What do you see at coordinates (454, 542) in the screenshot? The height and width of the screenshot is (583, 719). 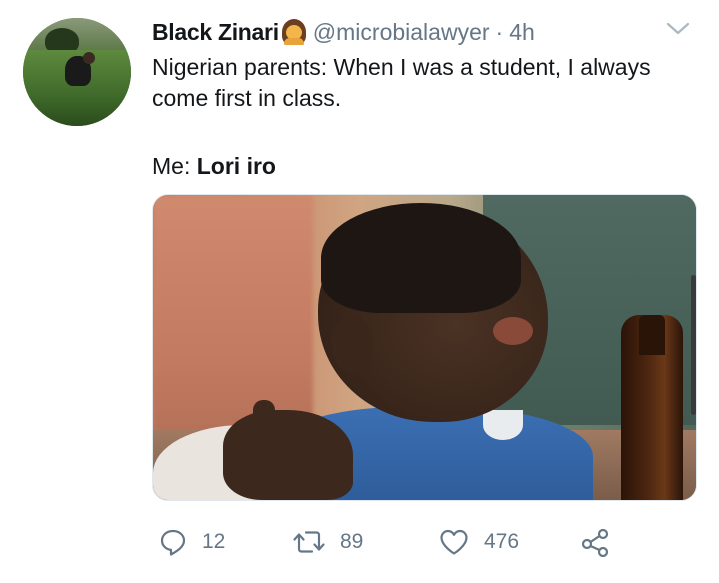 I see `heart-icon` at bounding box center [454, 542].